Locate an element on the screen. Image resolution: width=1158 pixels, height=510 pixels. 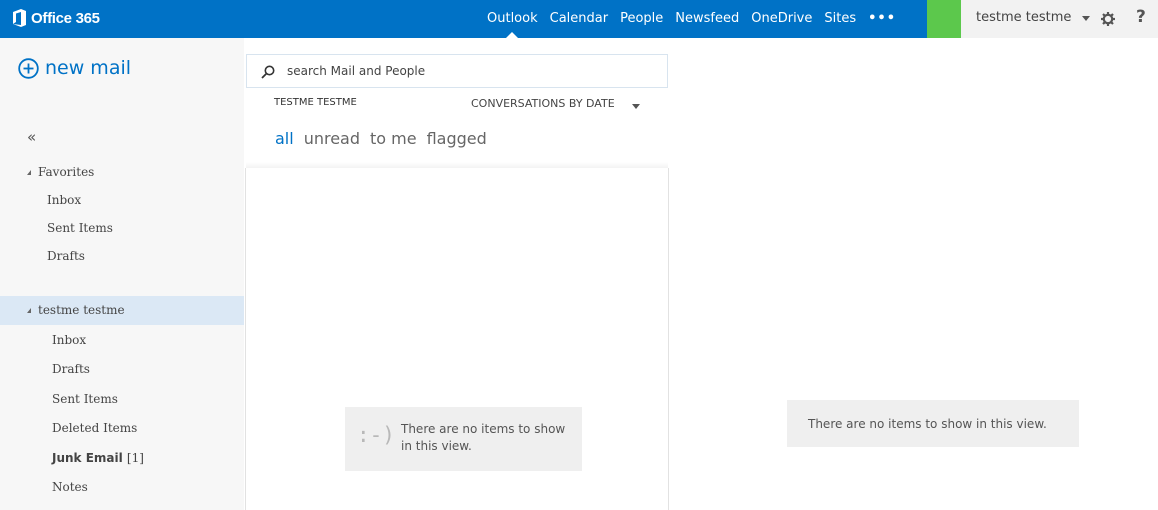
nav-outlook: Outlook is located at coordinates (512, 19).